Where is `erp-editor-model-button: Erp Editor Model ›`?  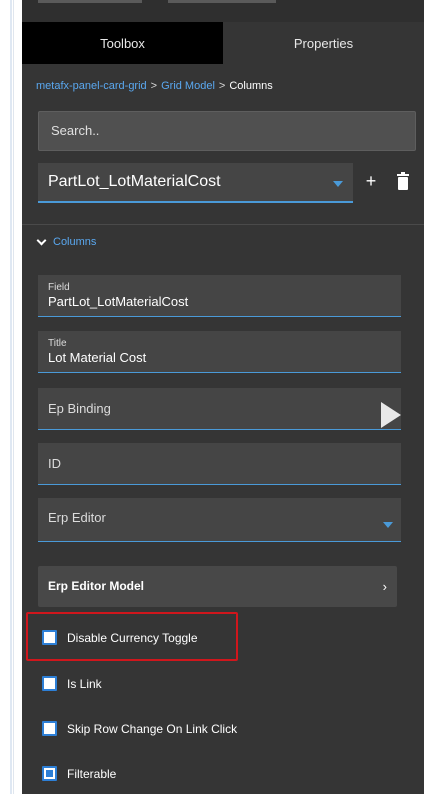
erp-editor-model-button: Erp Editor Model › is located at coordinates (217, 586).